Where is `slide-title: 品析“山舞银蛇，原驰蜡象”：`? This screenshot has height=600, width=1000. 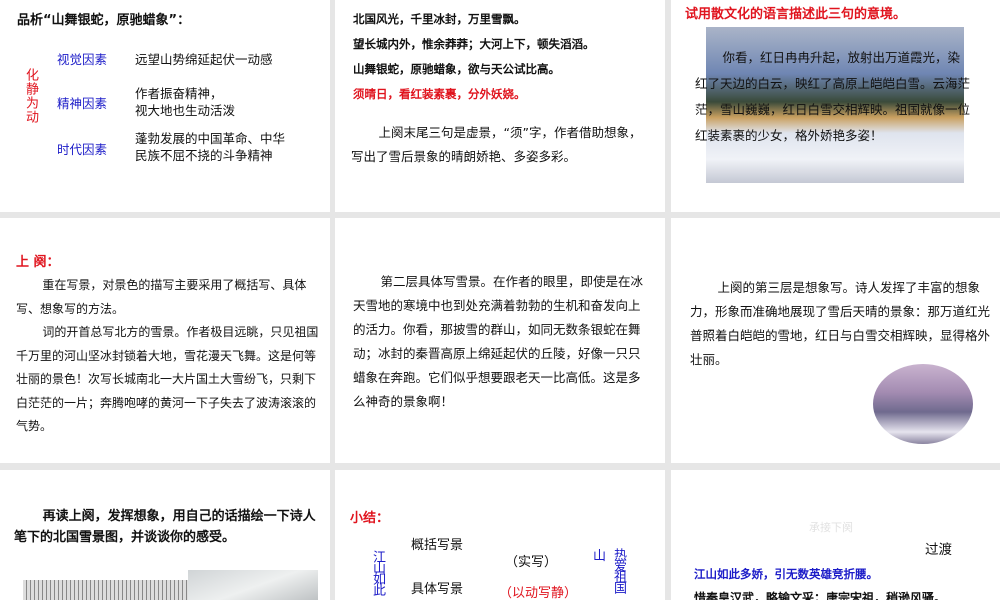
slide-title: 品析“山舞银蛇，原驰蜡象”： is located at coordinates (104, 20).